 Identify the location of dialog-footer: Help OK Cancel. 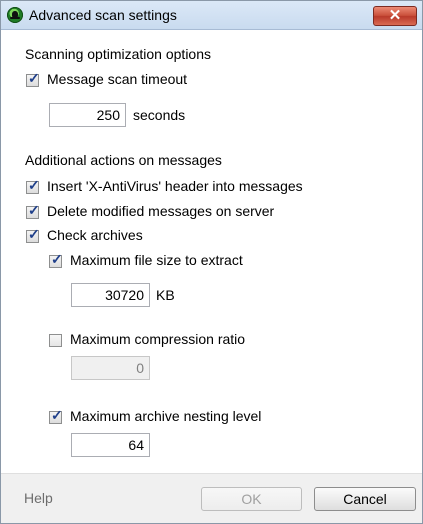
(211, 498).